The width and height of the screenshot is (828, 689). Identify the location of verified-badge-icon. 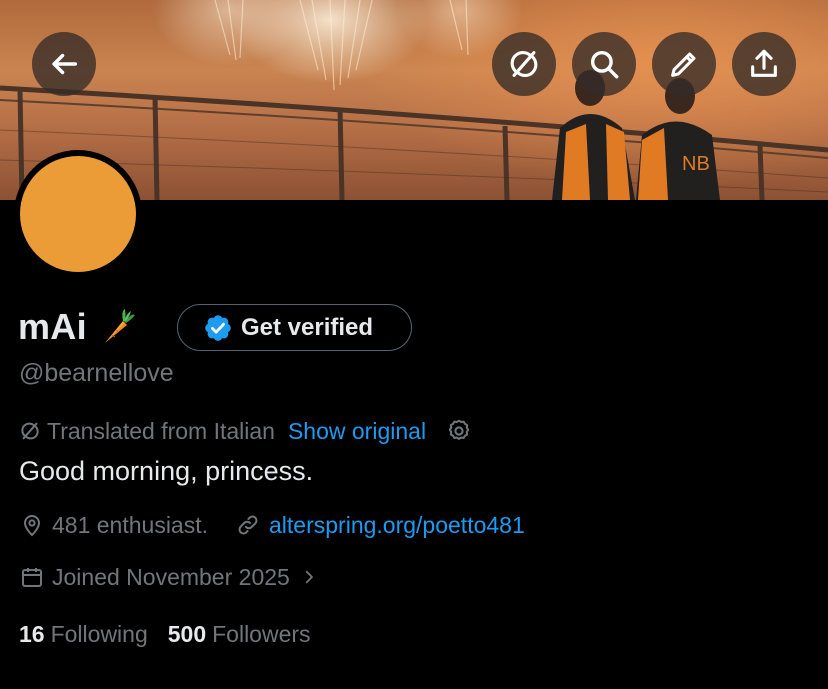
(218, 327).